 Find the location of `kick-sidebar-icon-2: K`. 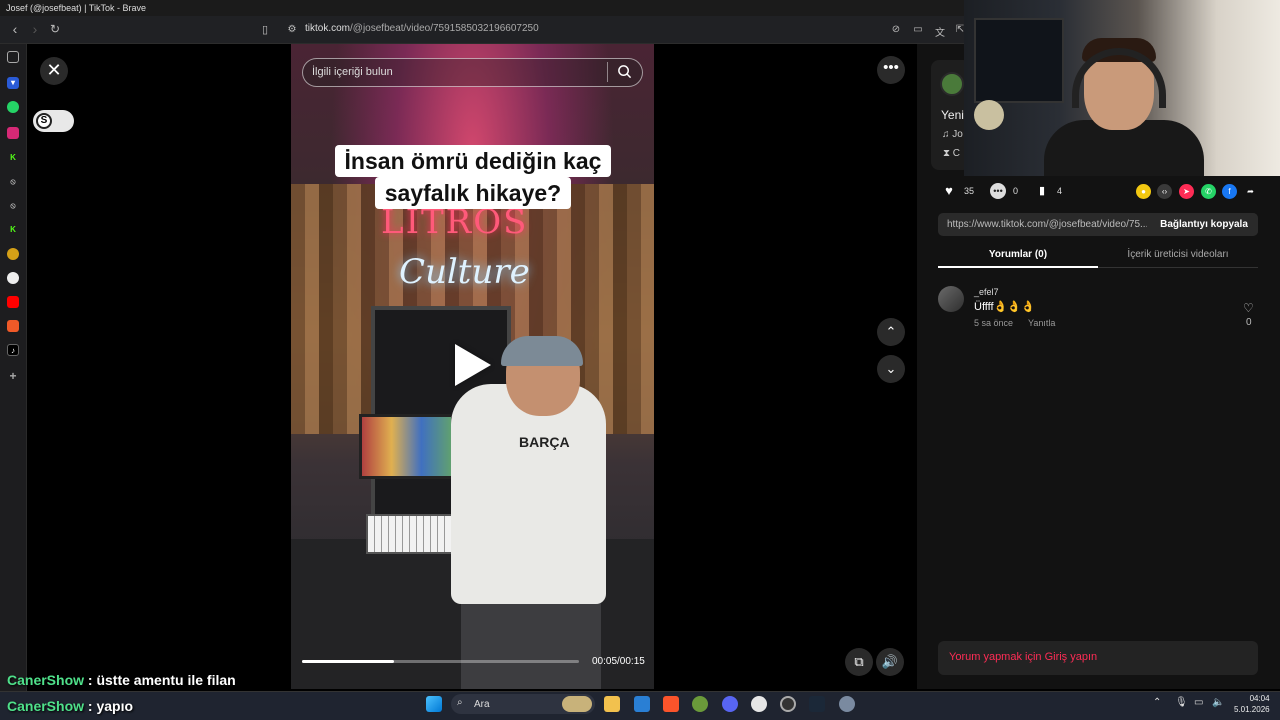

kick-sidebar-icon-2: K is located at coordinates (13, 230).